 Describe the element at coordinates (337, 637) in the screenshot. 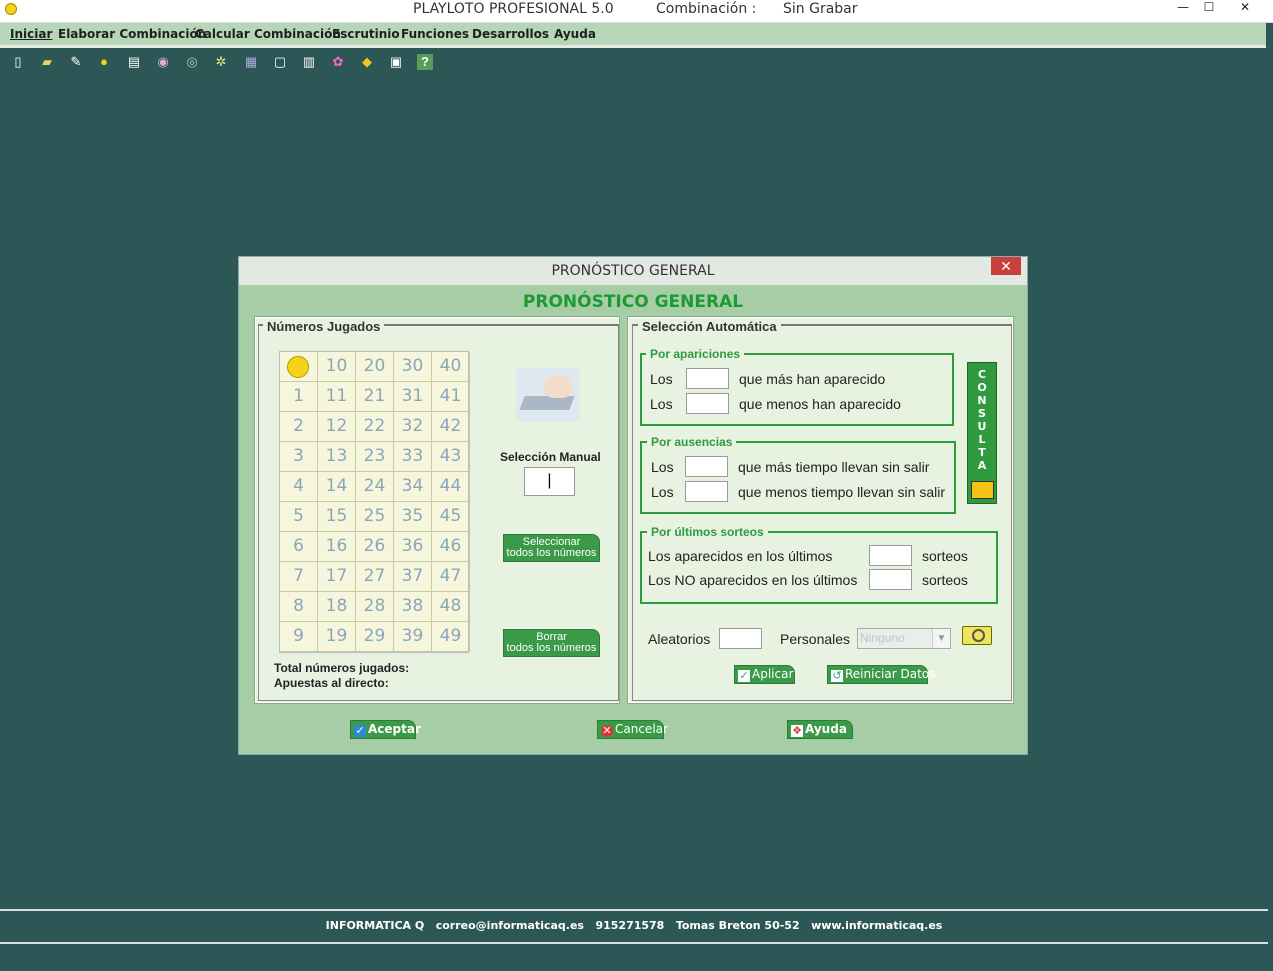

I see `number-cell: 19` at that location.